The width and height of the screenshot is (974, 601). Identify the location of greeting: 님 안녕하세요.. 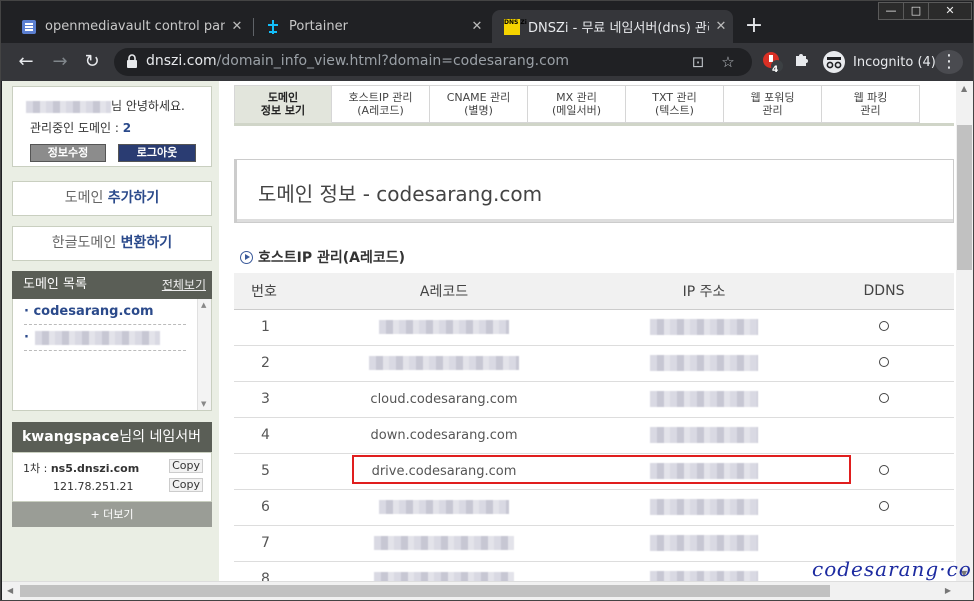
(105, 105).